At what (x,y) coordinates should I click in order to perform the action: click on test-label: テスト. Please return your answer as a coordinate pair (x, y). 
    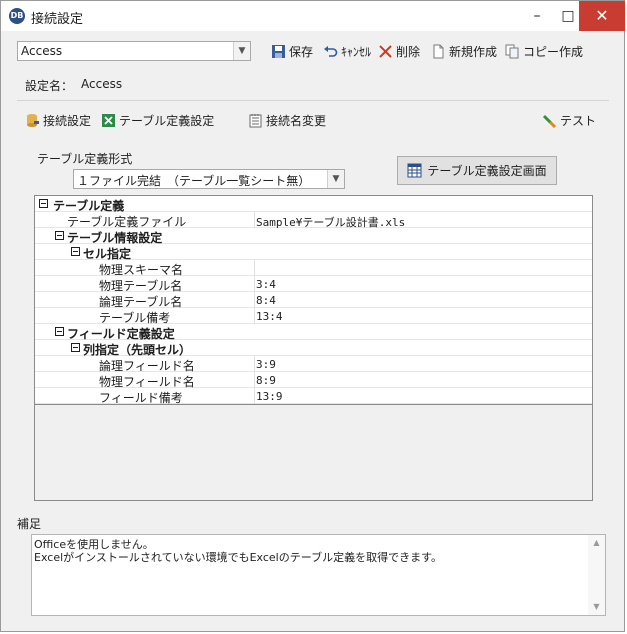
    Looking at the image, I should click on (578, 121).